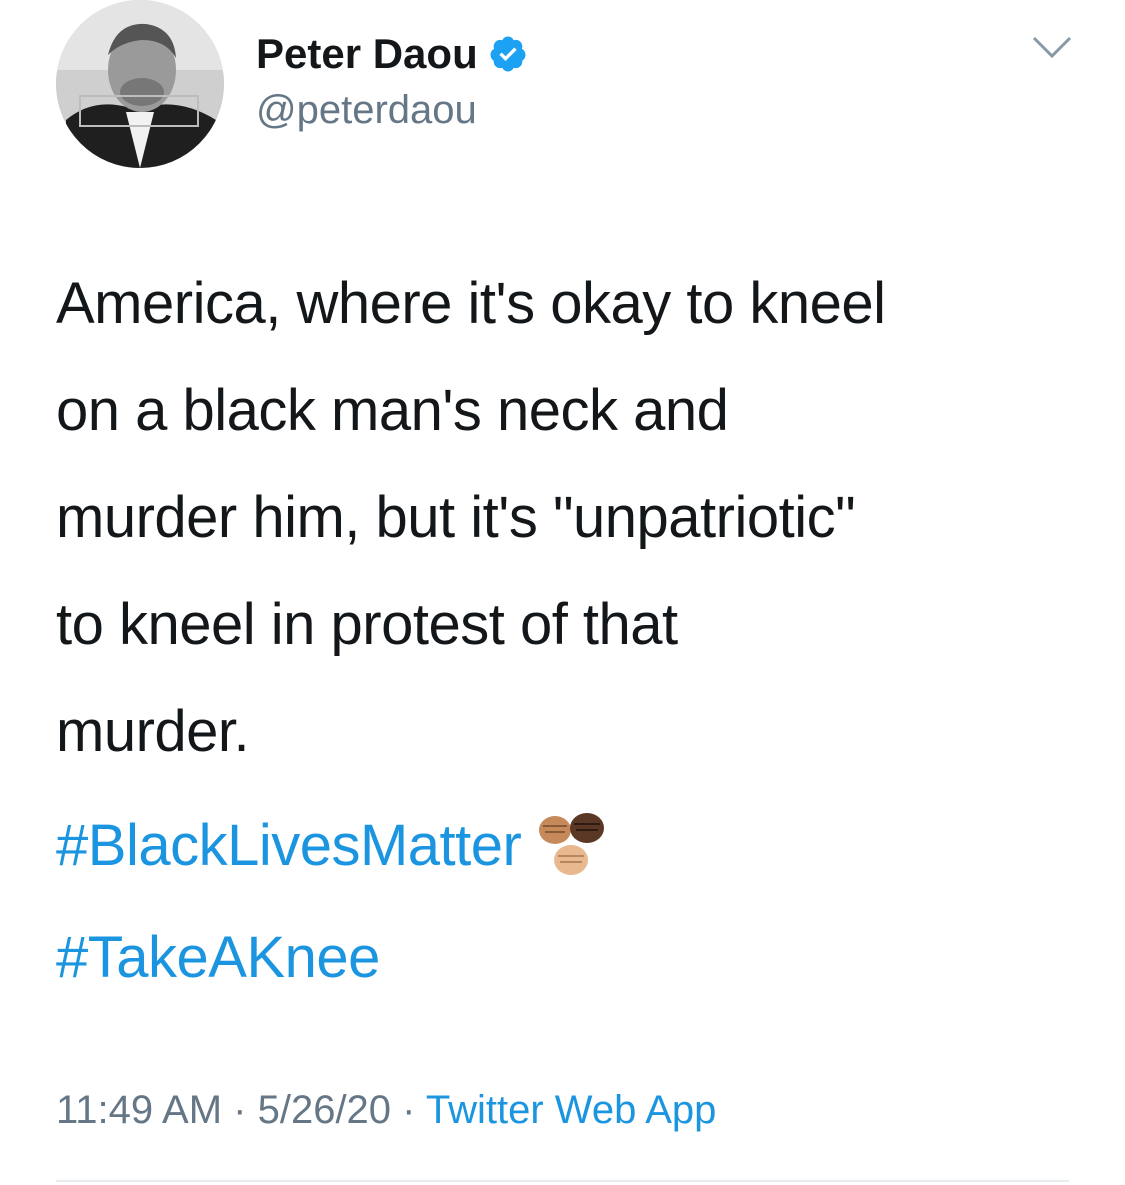 Image resolution: width=1125 pixels, height=1185 pixels. I want to click on verified-badge-icon, so click(508, 54).